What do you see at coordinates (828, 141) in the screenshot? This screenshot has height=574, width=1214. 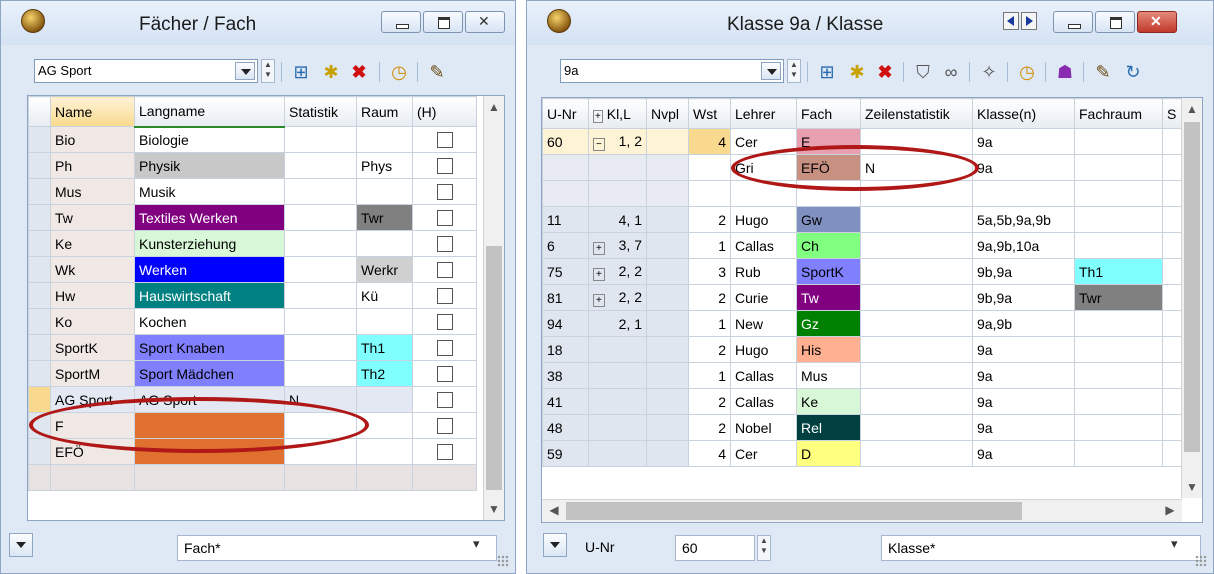 I see `cell-fach: E` at bounding box center [828, 141].